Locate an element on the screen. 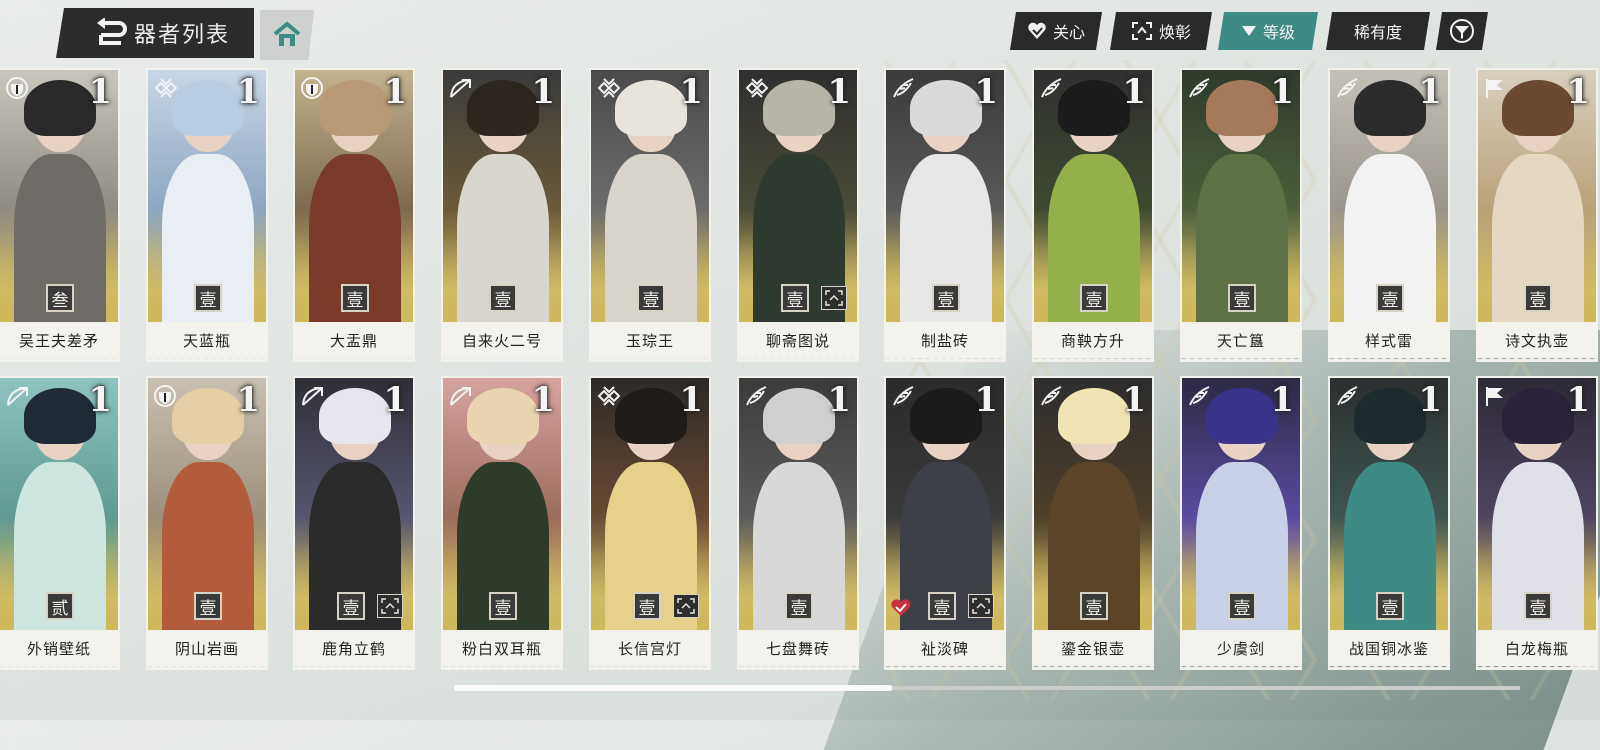 The height and width of the screenshot is (750, 1600). character-card: 1 壹 战国铜冰鉴 is located at coordinates (1389, 523).